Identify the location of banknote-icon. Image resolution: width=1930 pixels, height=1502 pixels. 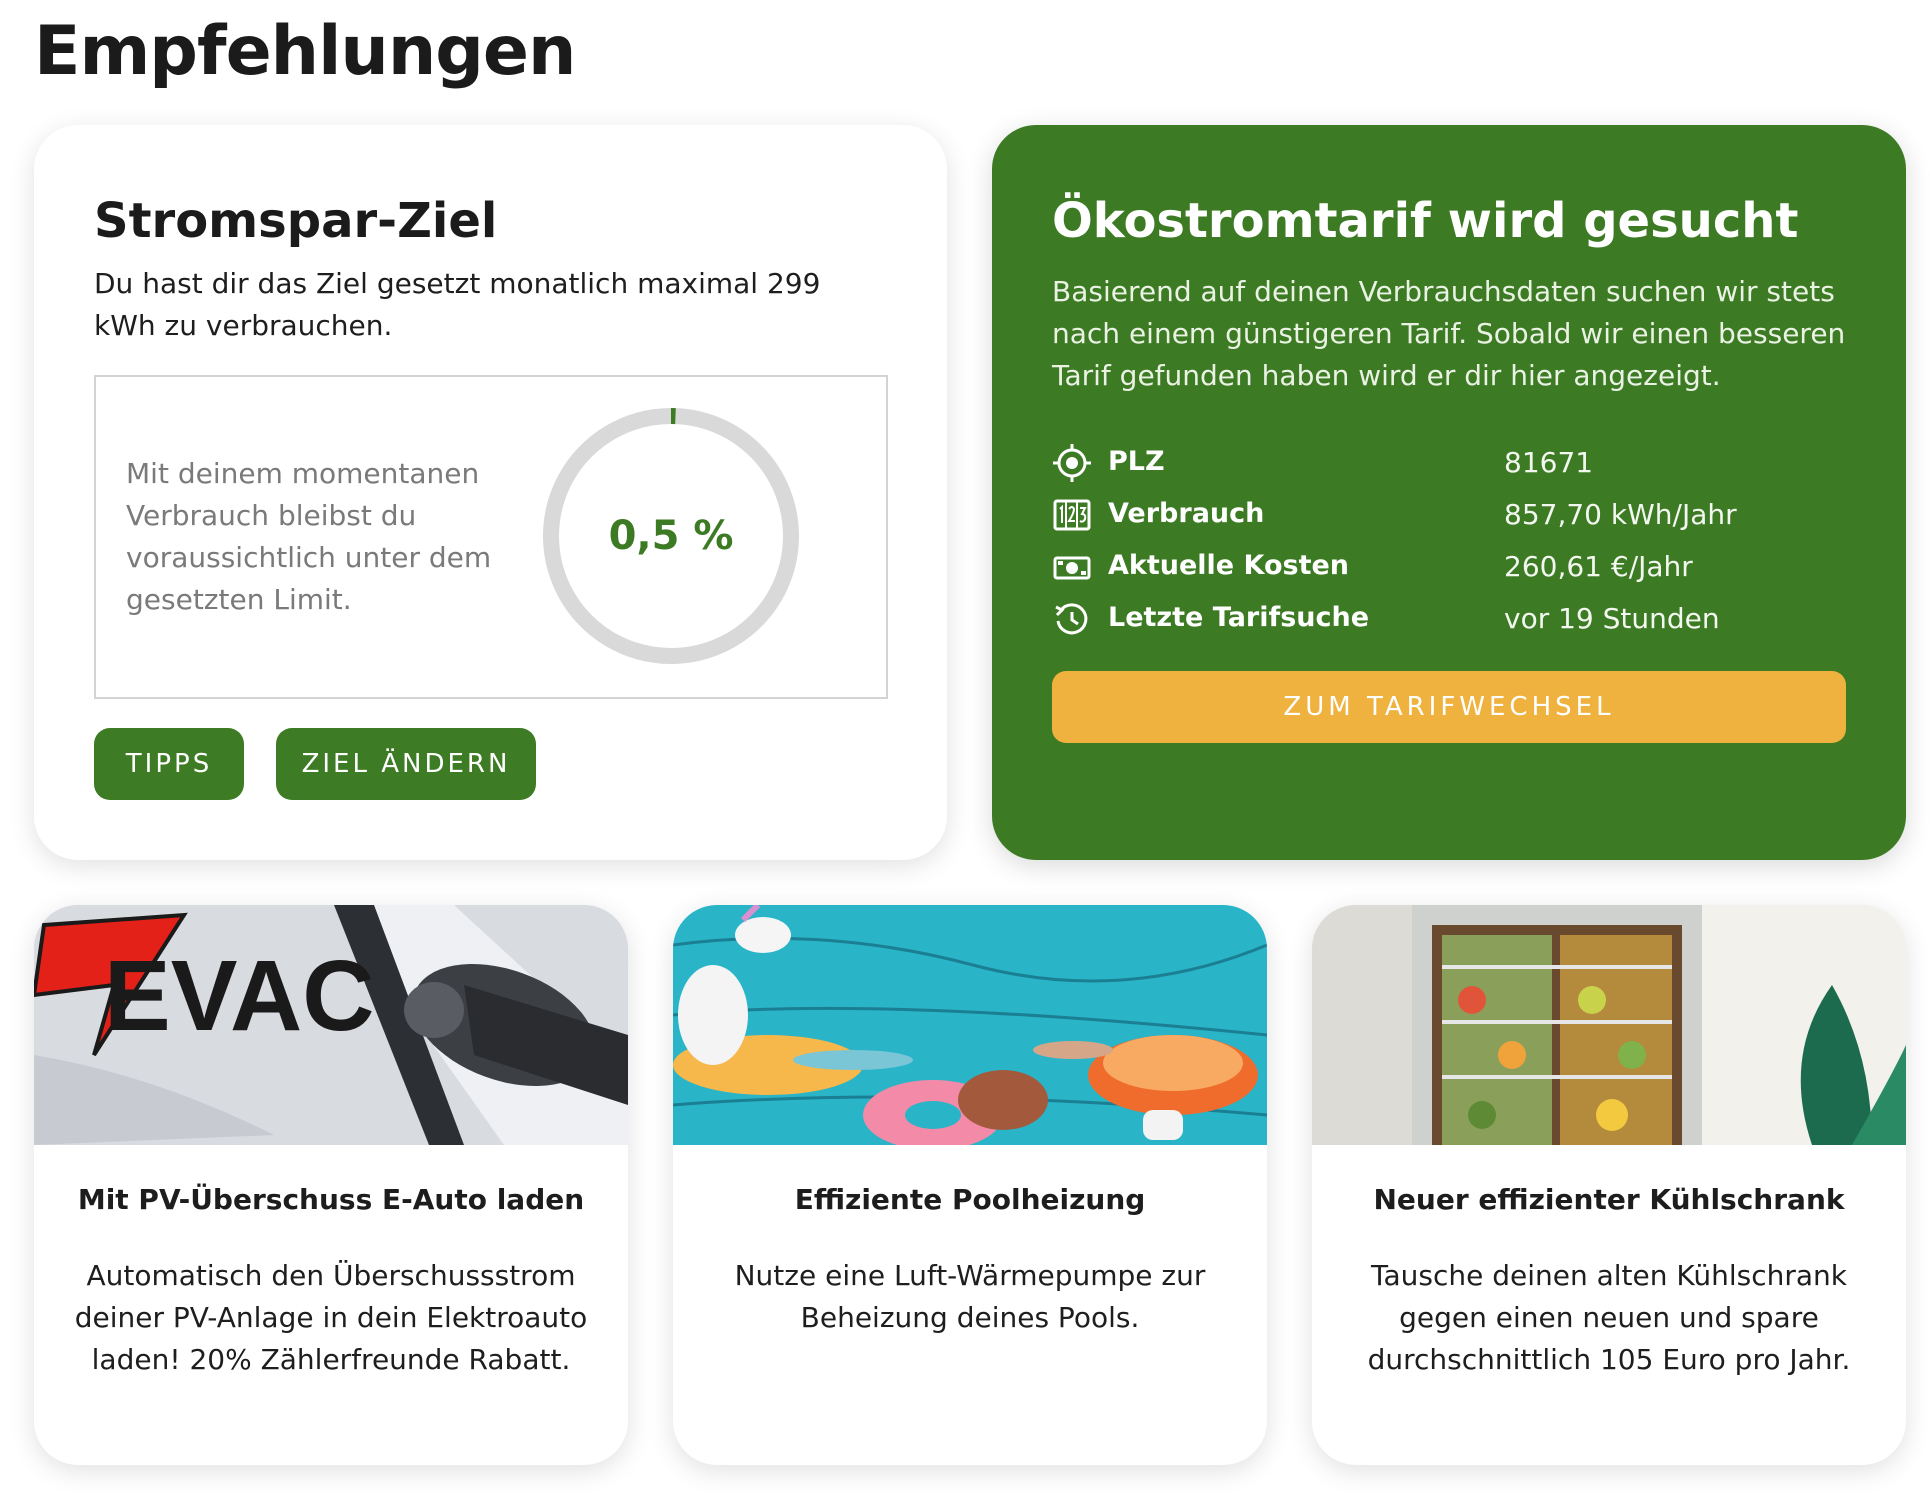
(1072, 568).